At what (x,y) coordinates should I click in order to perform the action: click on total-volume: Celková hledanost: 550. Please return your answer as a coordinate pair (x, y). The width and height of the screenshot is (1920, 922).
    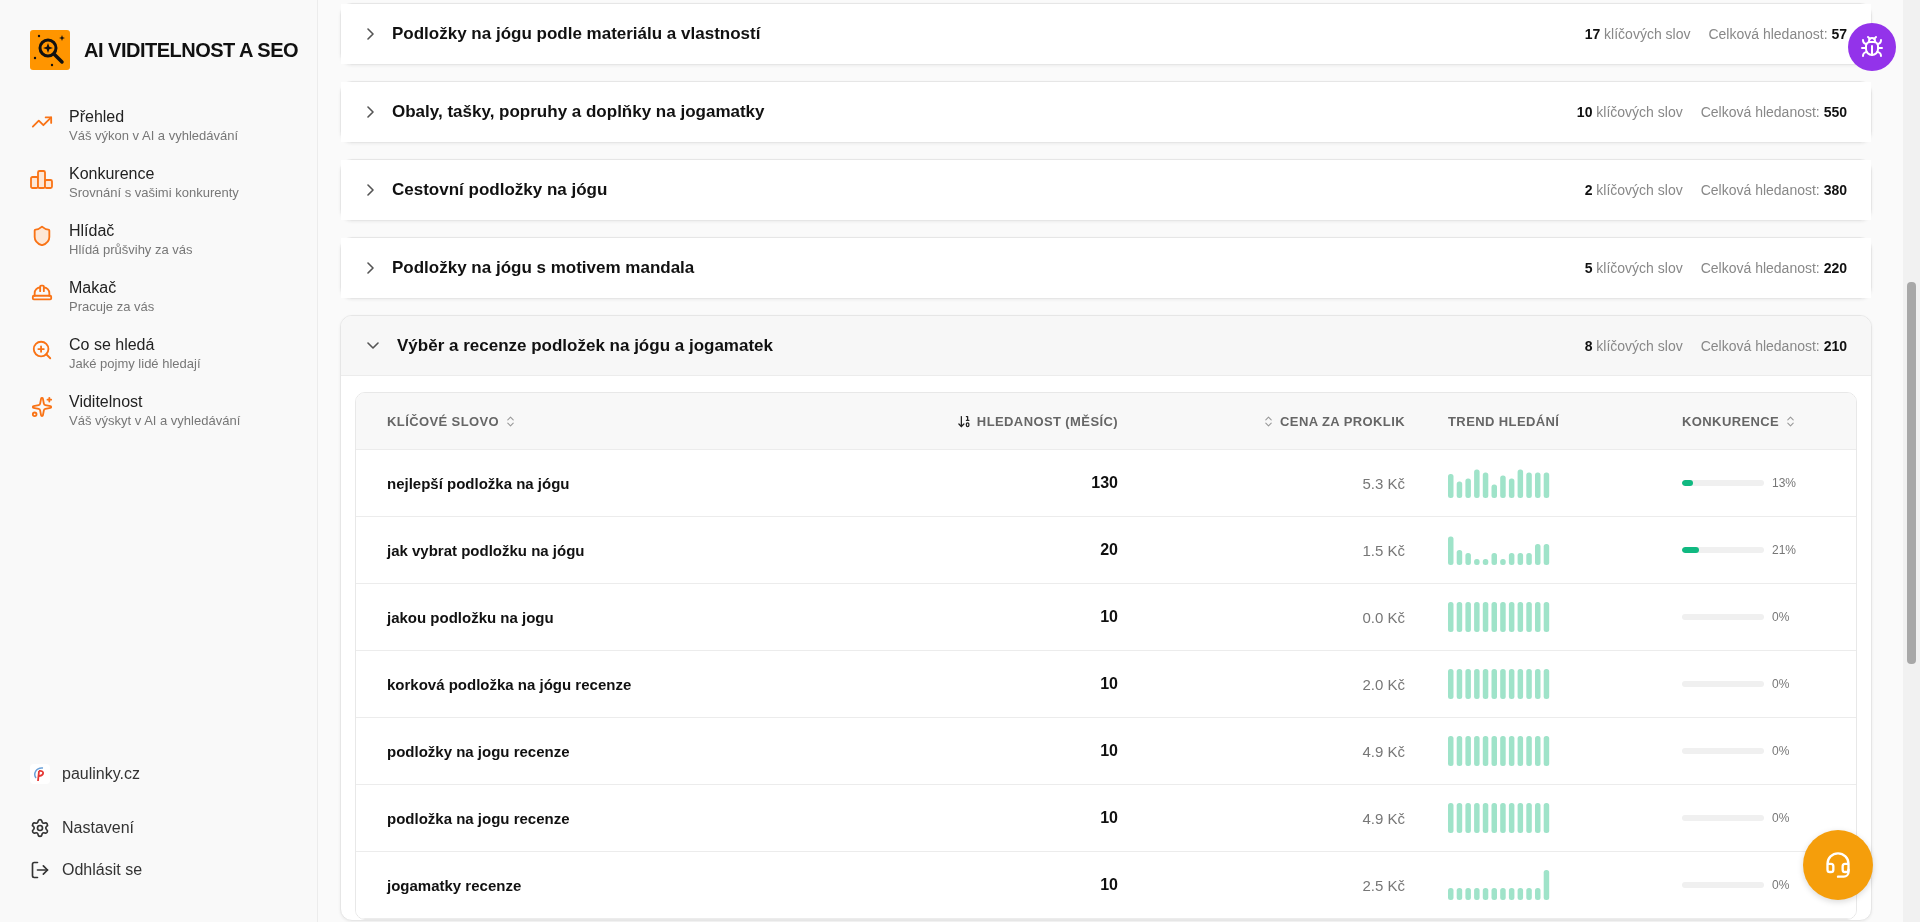
    Looking at the image, I should click on (1773, 112).